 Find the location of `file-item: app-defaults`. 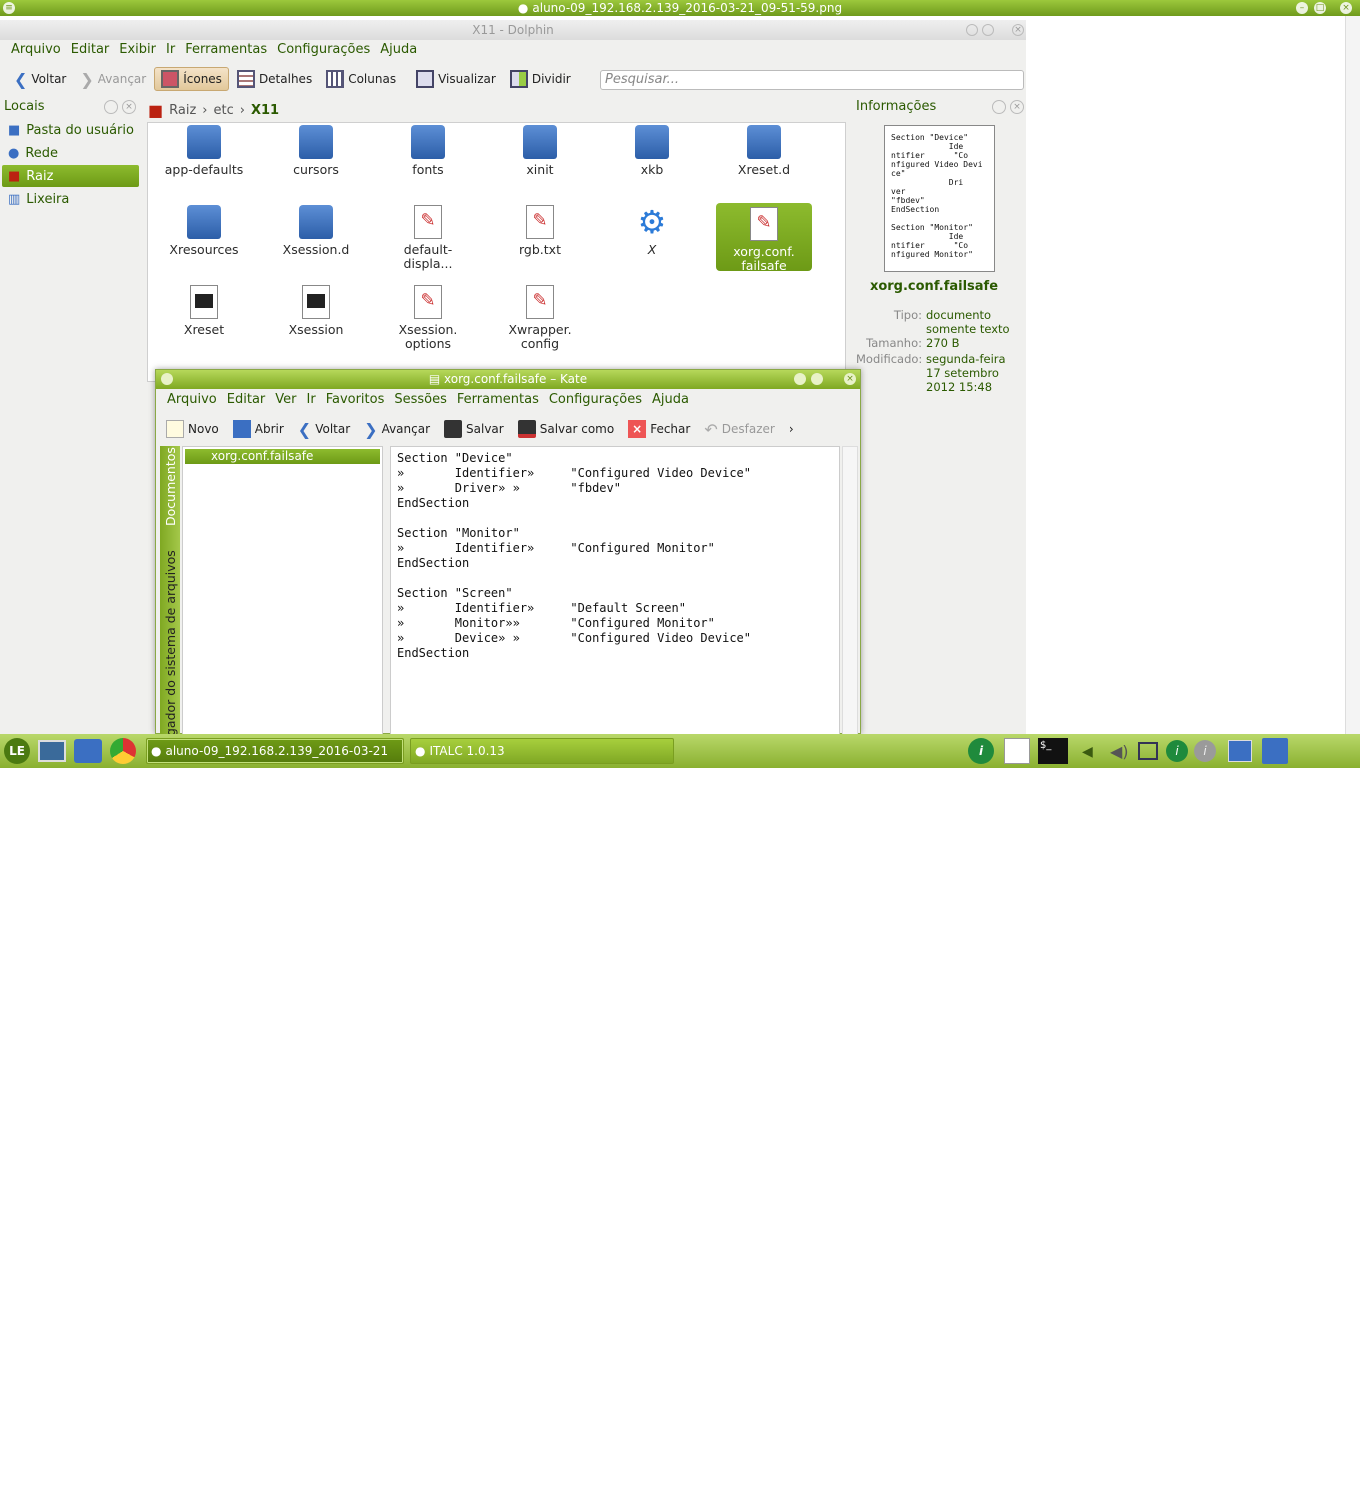

file-item: app-defaults is located at coordinates (204, 151).